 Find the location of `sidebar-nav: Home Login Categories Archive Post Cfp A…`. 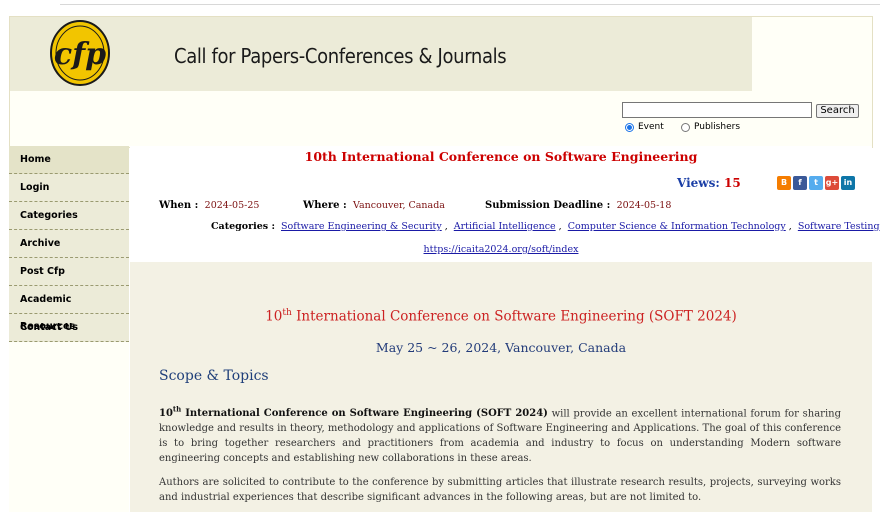

sidebar-nav: Home Login Categories Archive Post Cfp A… is located at coordinates (69, 246).